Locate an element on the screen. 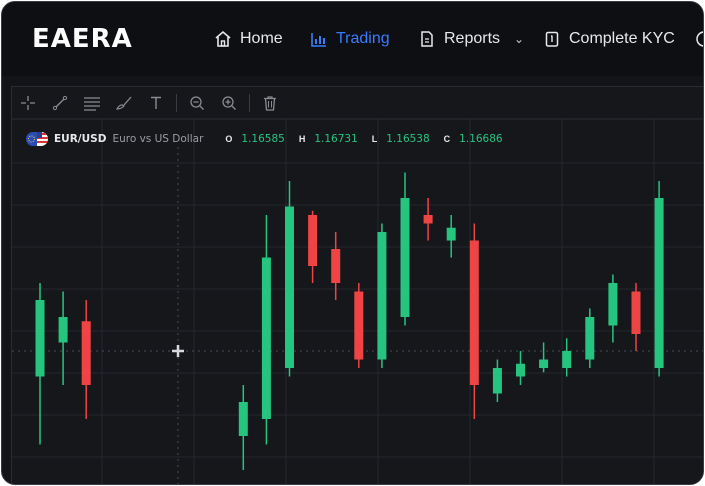 The image size is (705, 486). nav-more is located at coordinates (699, 39).